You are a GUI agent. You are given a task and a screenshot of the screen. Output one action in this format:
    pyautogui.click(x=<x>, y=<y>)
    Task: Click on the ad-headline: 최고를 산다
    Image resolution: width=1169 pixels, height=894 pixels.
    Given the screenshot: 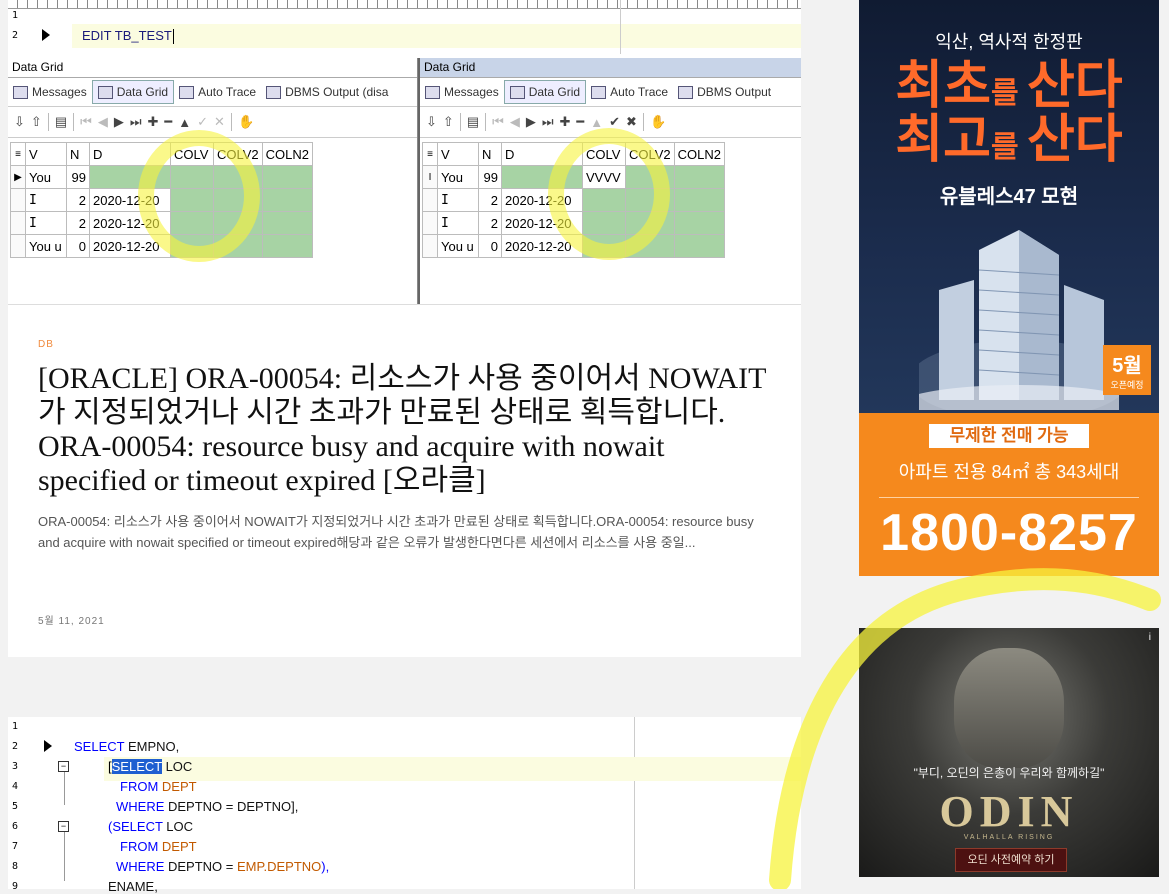 What is the action you would take?
    pyautogui.click(x=1009, y=140)
    